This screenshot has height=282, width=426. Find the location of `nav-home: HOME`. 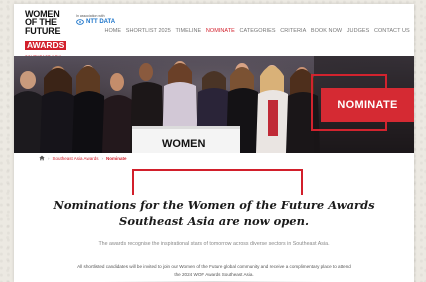

nav-home: HOME is located at coordinates (112, 31).